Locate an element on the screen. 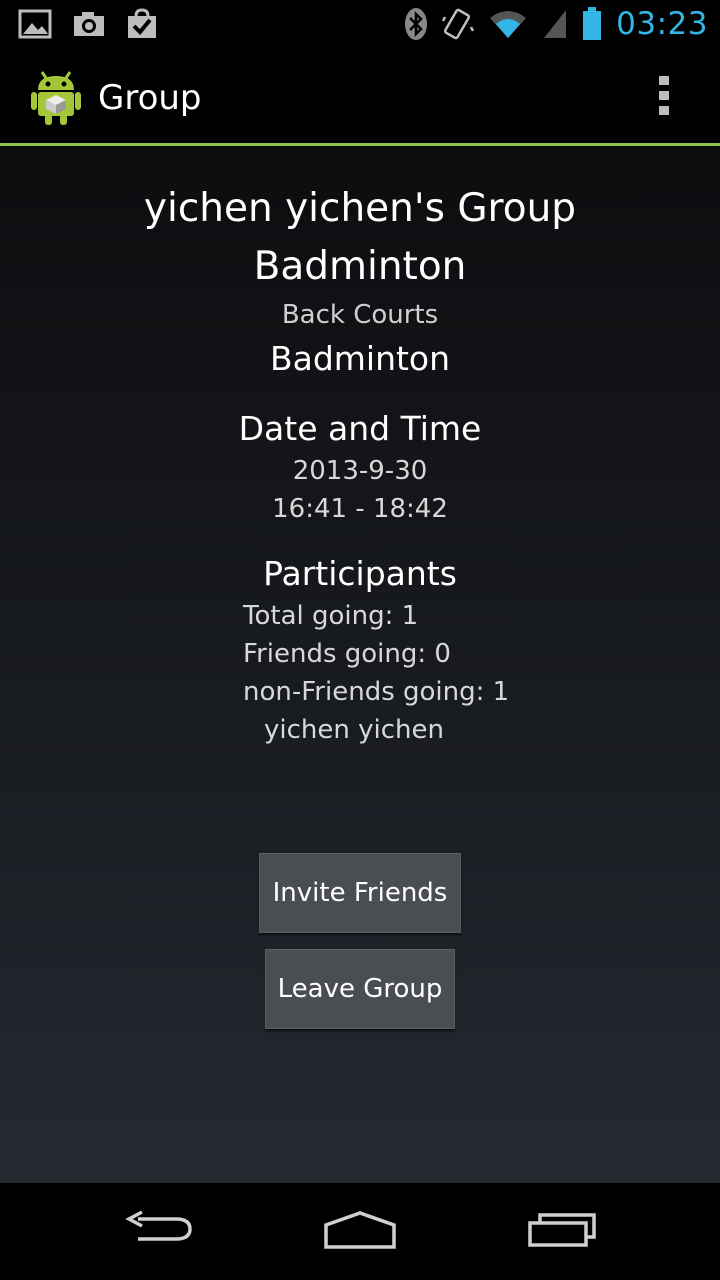  battery-icon is located at coordinates (592, 24).